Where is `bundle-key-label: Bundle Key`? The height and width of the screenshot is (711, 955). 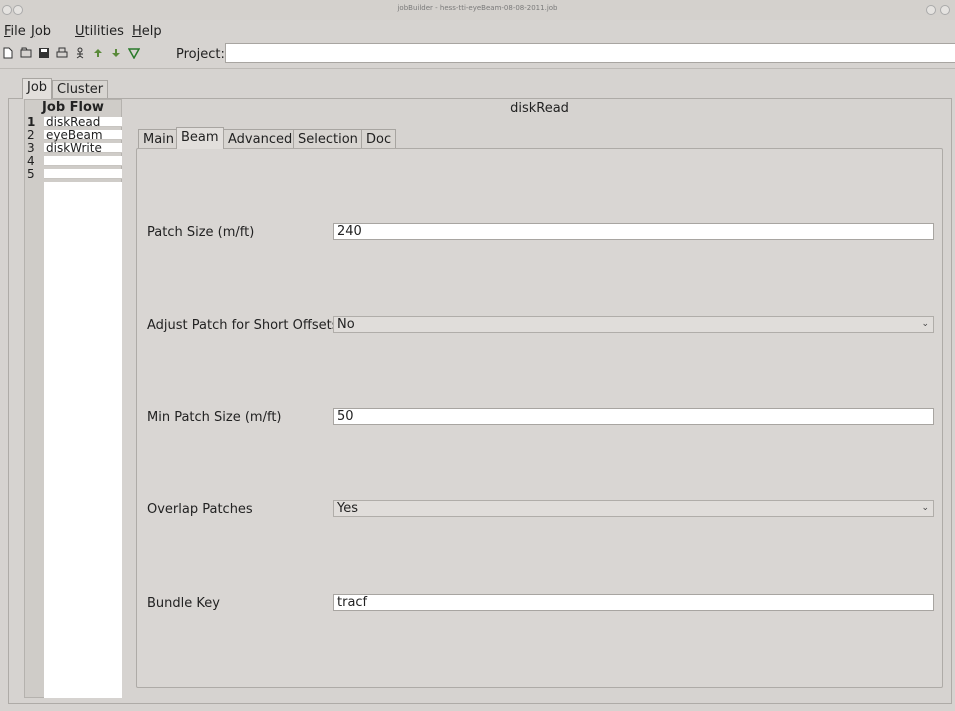
bundle-key-label: Bundle Key is located at coordinates (183, 603).